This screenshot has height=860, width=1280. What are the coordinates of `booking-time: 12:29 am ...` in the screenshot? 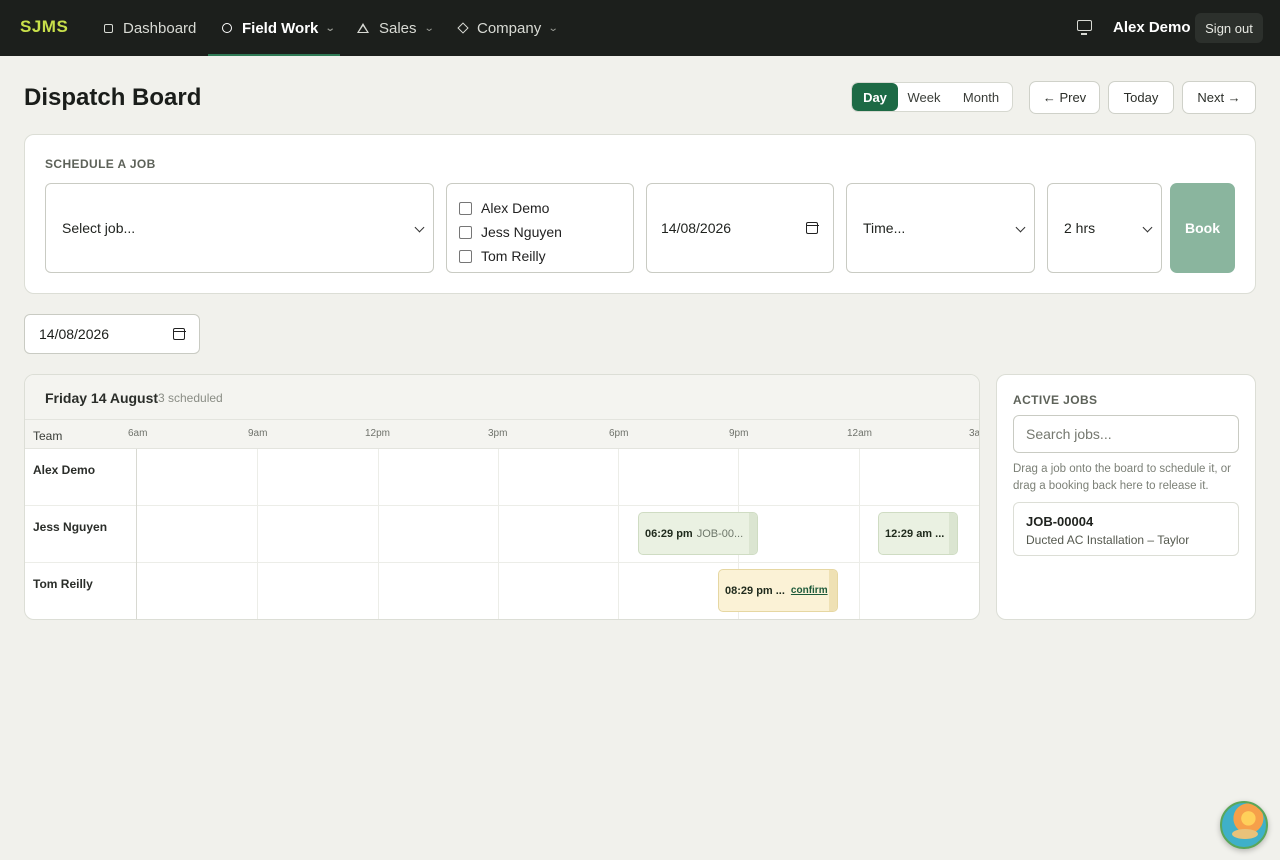 It's located at (915, 533).